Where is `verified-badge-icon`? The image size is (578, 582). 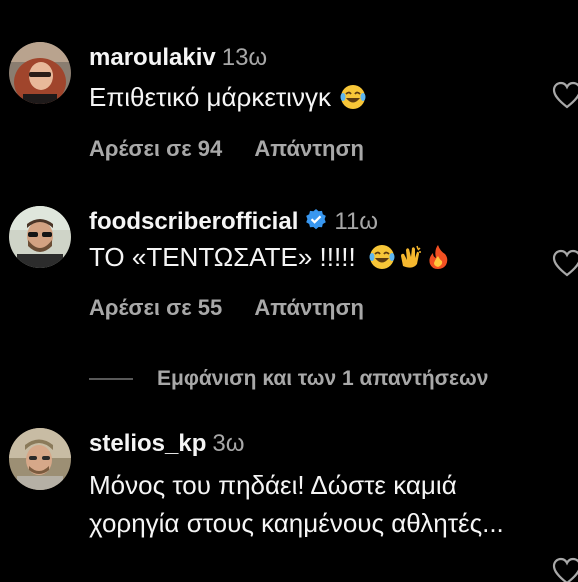
verified-badge-icon is located at coordinates (316, 219).